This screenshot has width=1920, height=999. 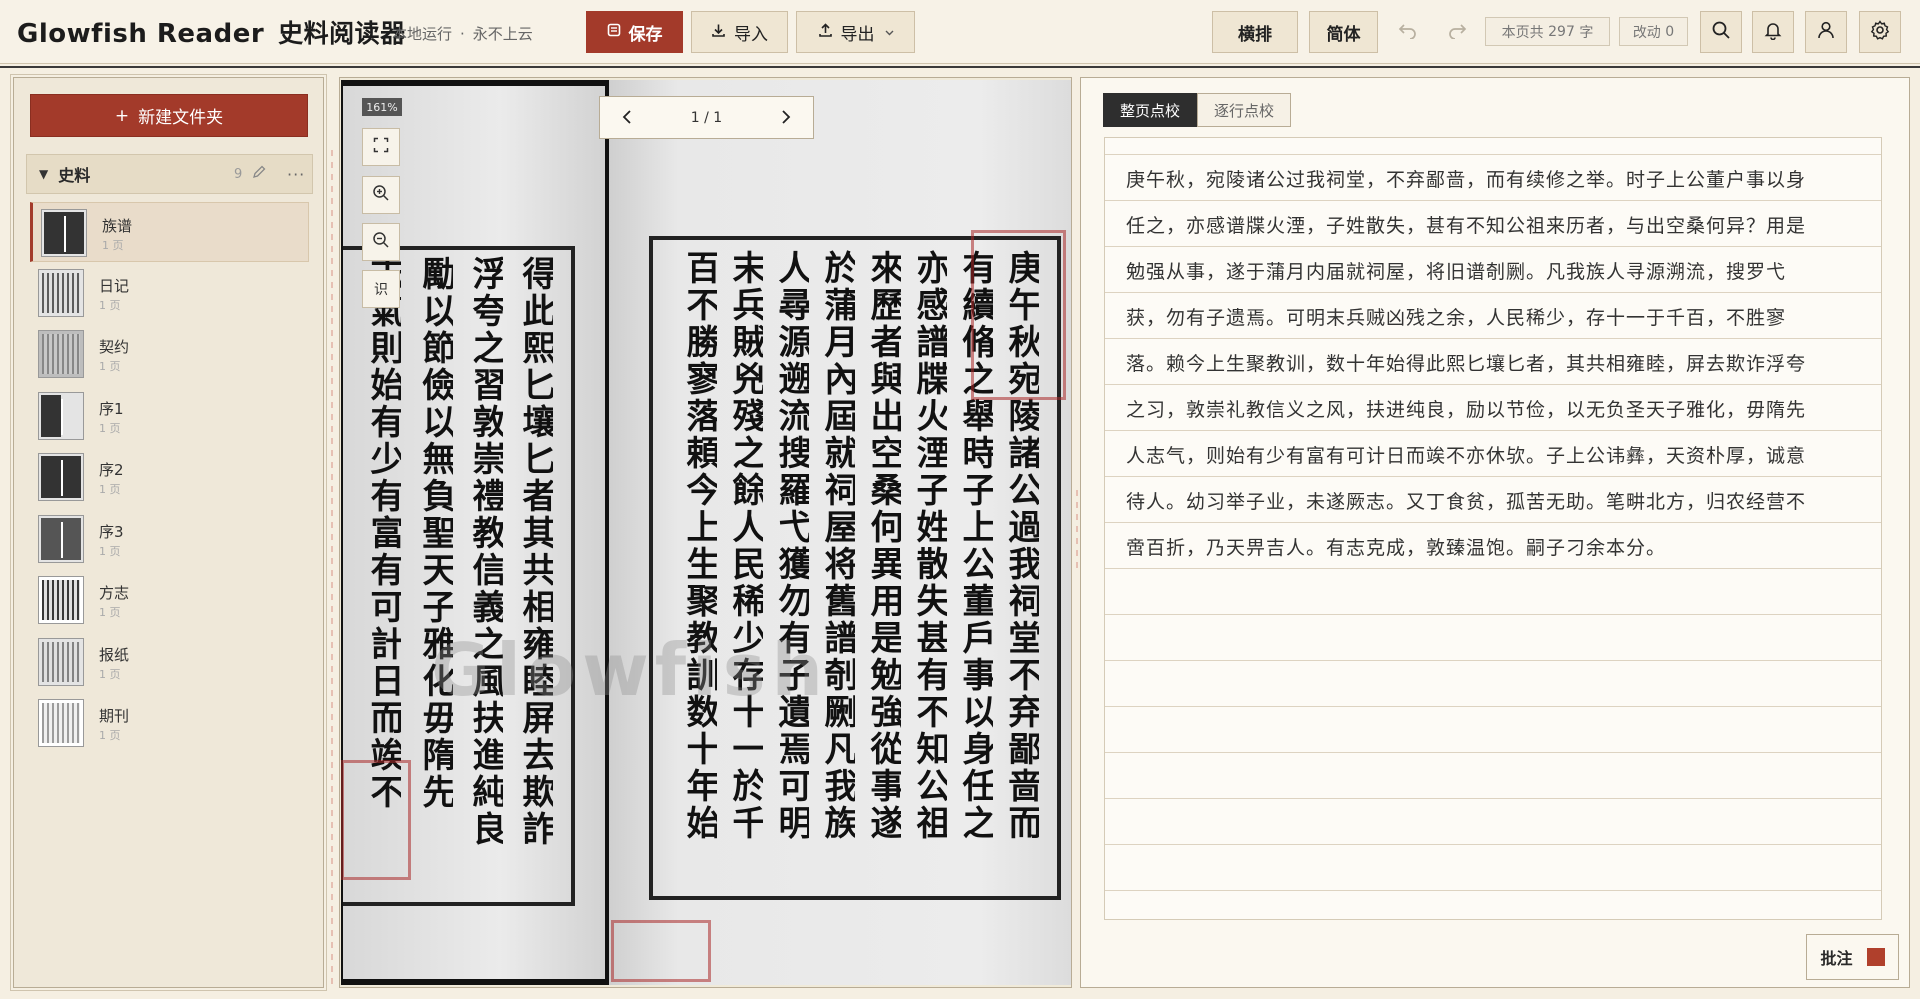 What do you see at coordinates (960, 67) in the screenshot?
I see `header-divider` at bounding box center [960, 67].